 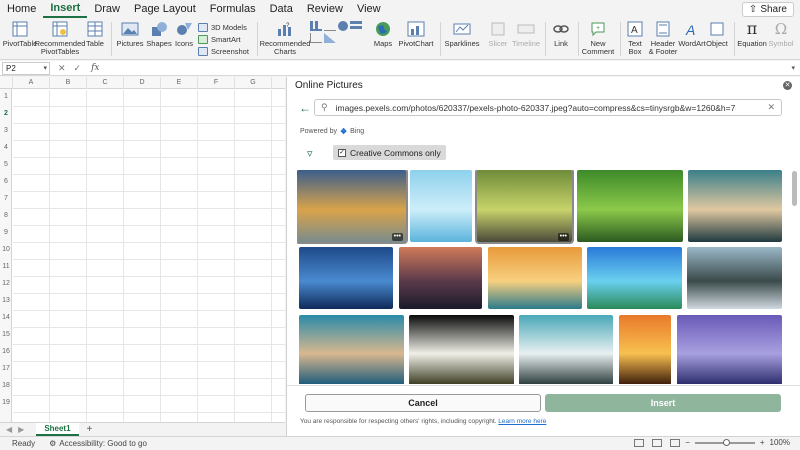 What do you see at coordinates (734, 278) in the screenshot?
I see `image-result-road-pines` at bounding box center [734, 278].